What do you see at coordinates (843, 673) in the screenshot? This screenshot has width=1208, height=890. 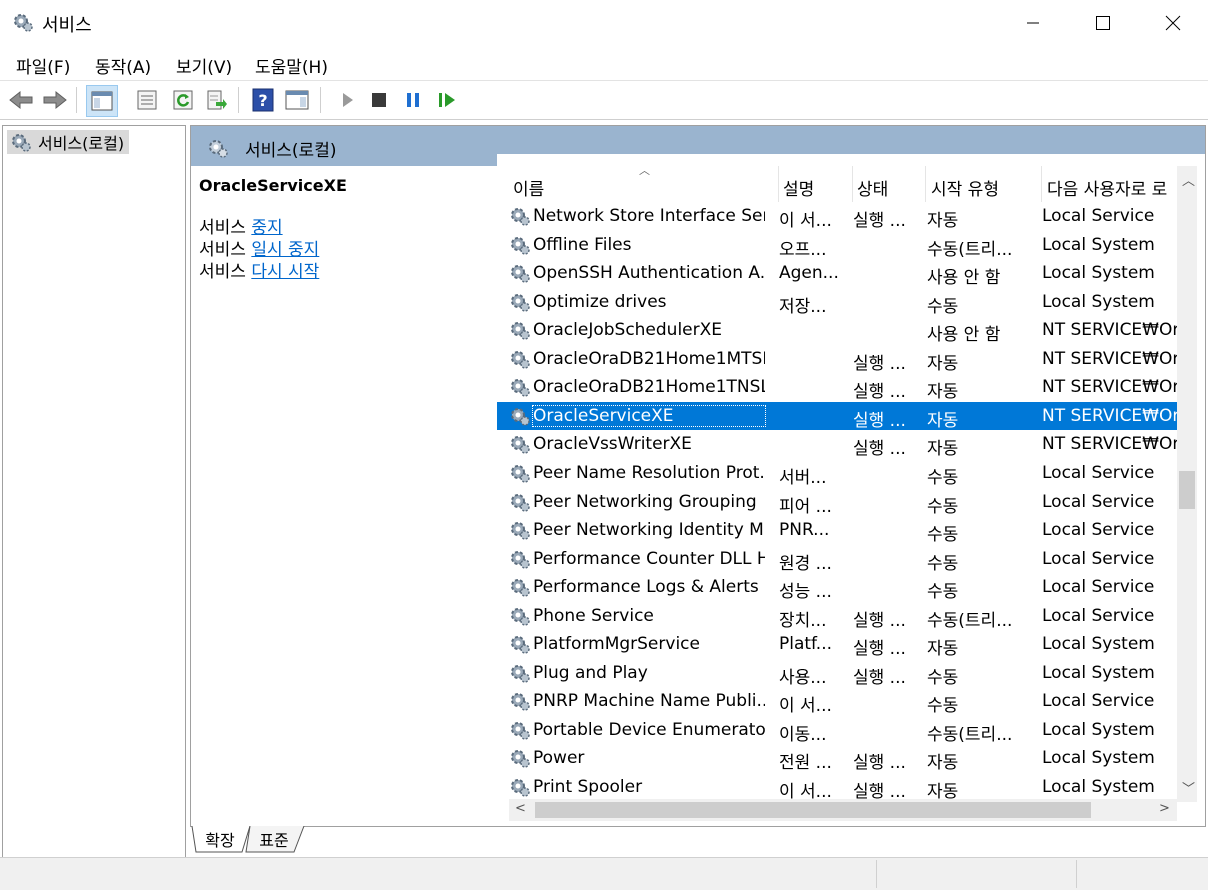 I see `service-row: Plug and Play 사용... 실행 ... 수동 Local System` at bounding box center [843, 673].